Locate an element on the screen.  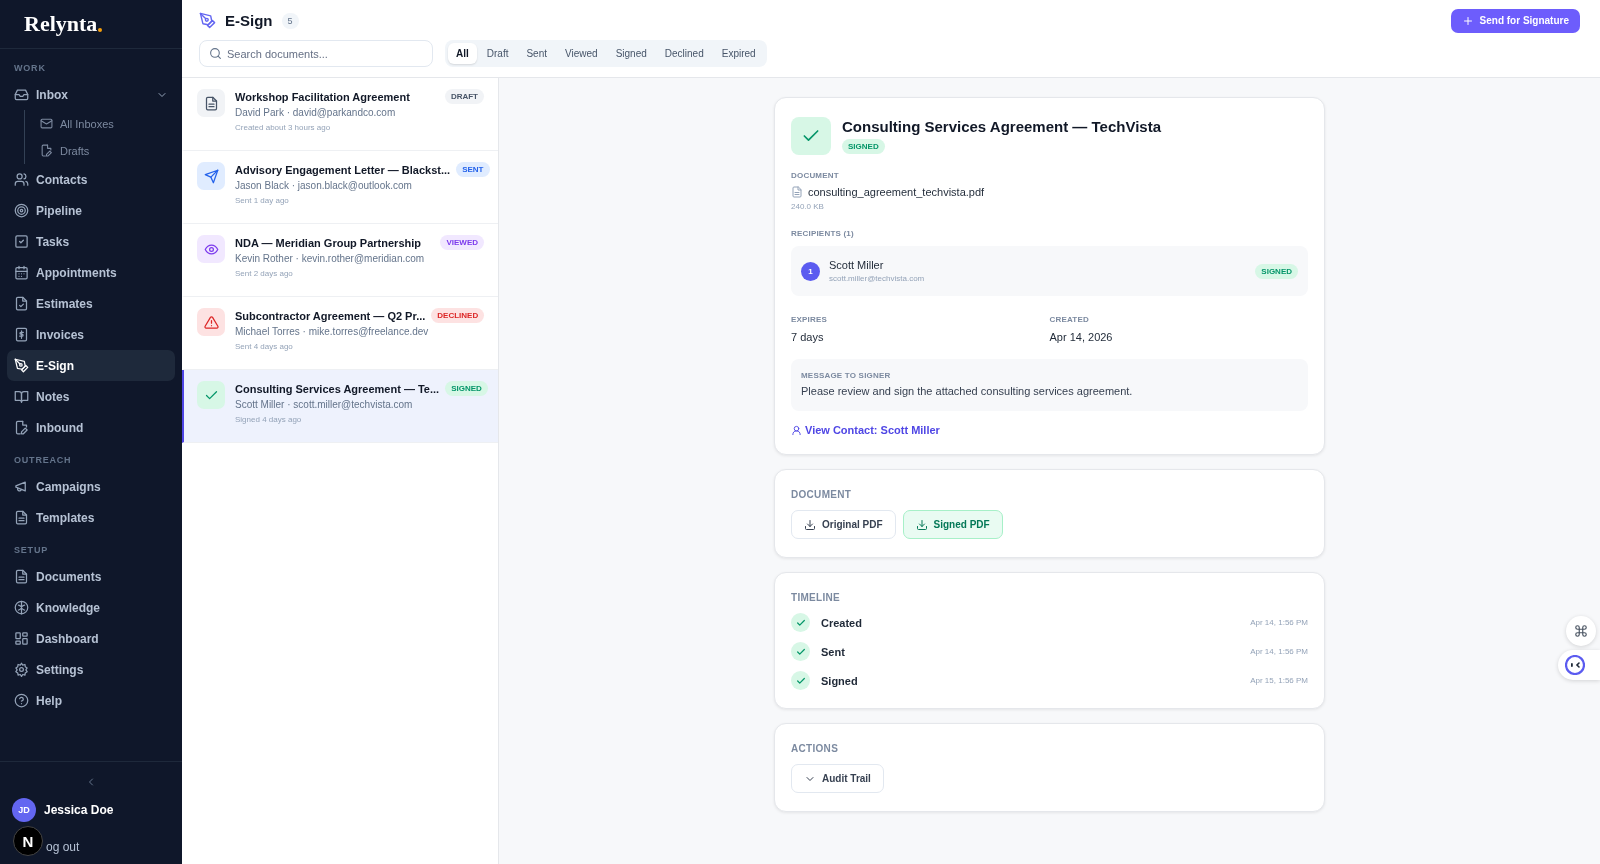
timestamp: Sent 1 day ago is located at coordinates (262, 200).